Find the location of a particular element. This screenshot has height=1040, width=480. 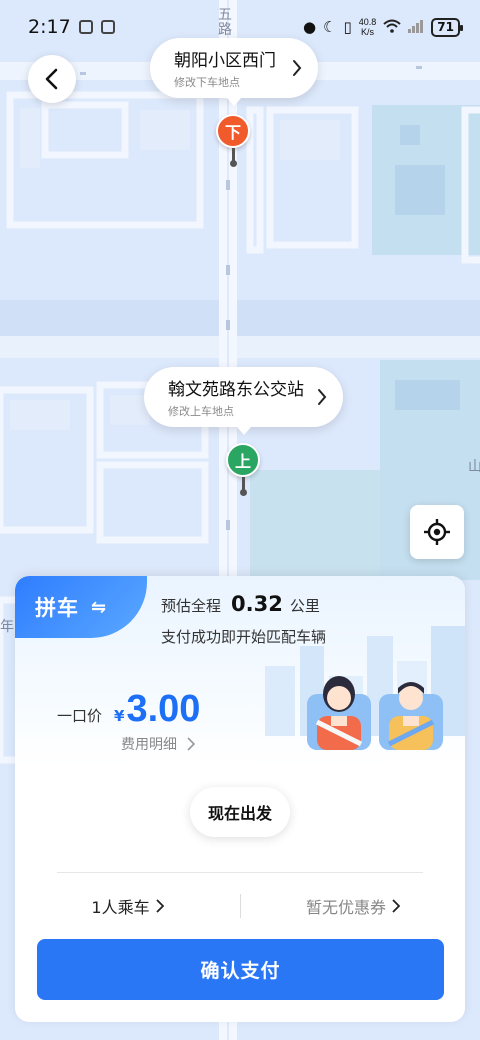

passengers-illustration is located at coordinates (375, 713).